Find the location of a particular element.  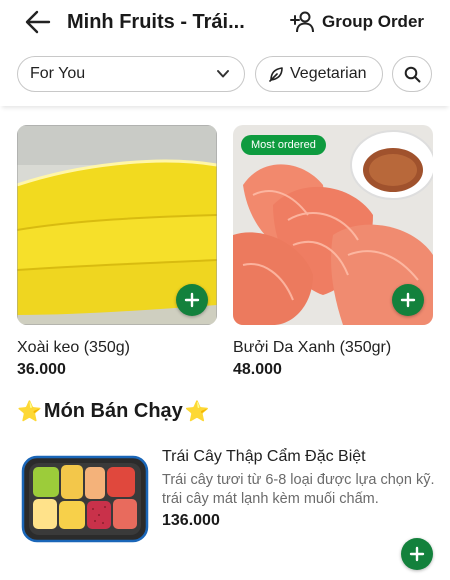

search-button is located at coordinates (412, 74).